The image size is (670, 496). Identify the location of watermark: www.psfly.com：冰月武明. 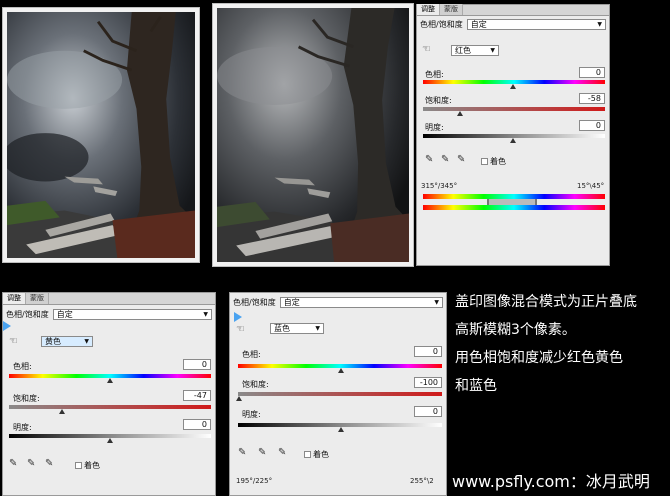
(551, 481).